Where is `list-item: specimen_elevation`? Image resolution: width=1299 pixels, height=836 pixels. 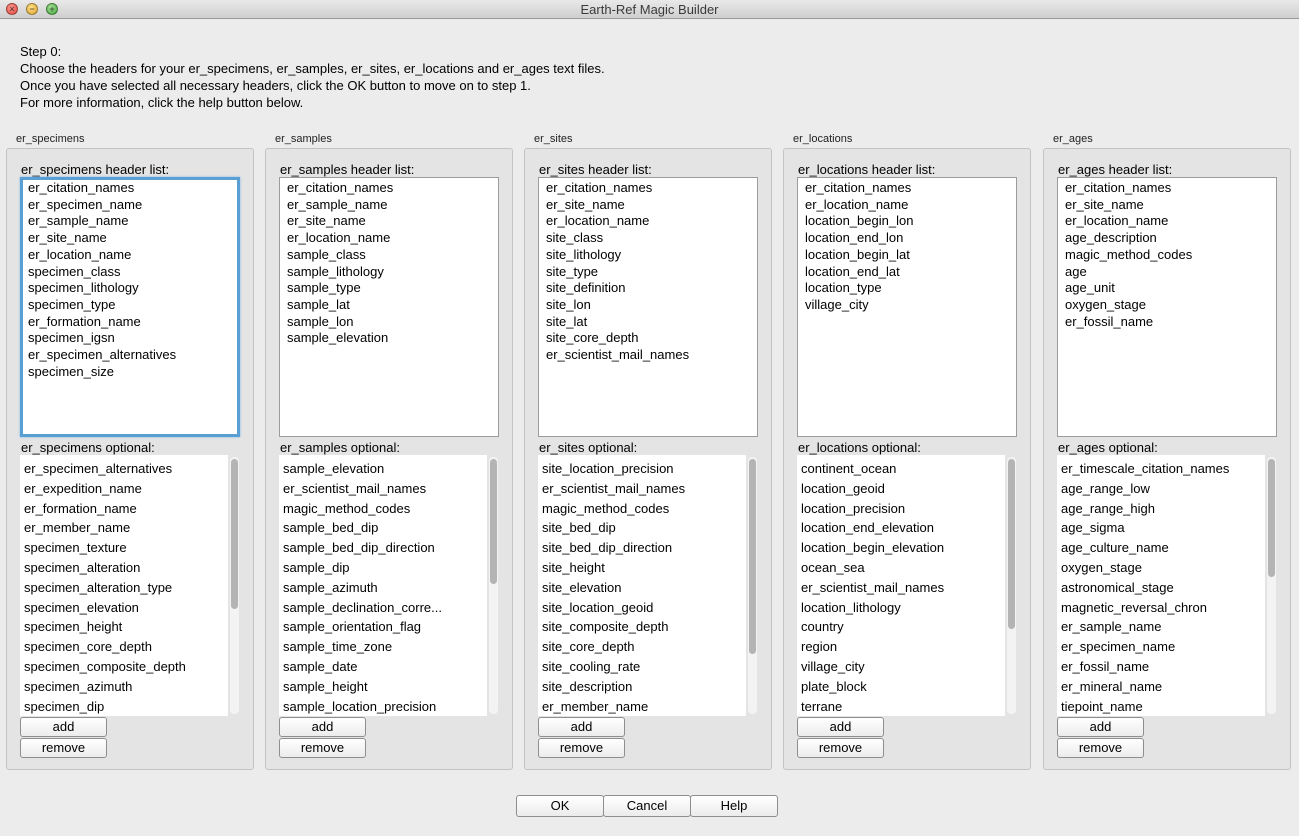
list-item: specimen_elevation is located at coordinates (122, 608).